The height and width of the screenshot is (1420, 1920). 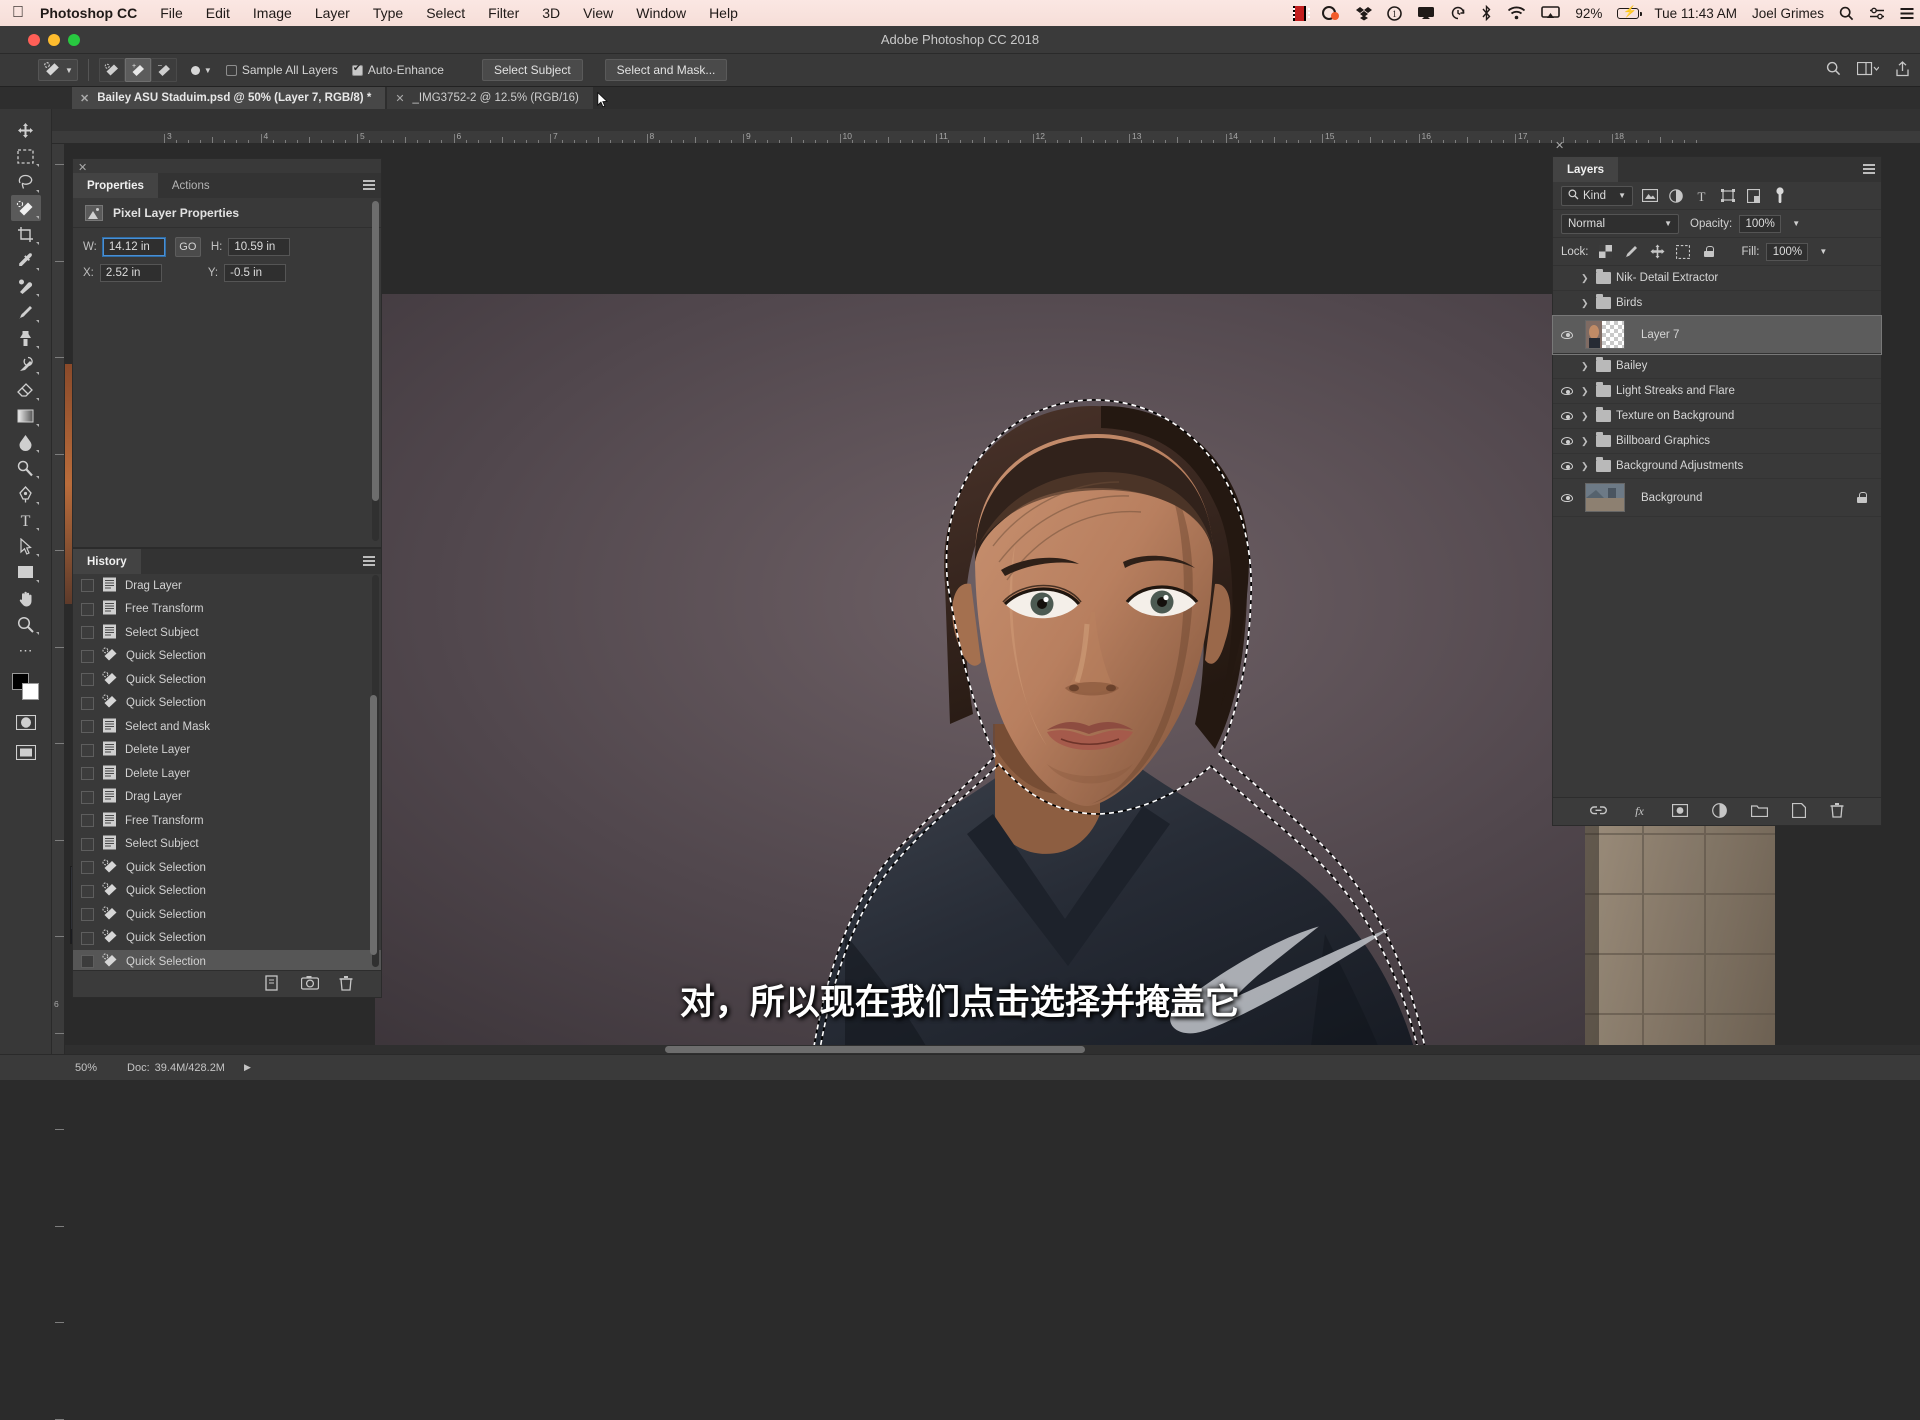 I want to click on layer-row: ❯ Light Streaks and Flare, so click(x=1717, y=391).